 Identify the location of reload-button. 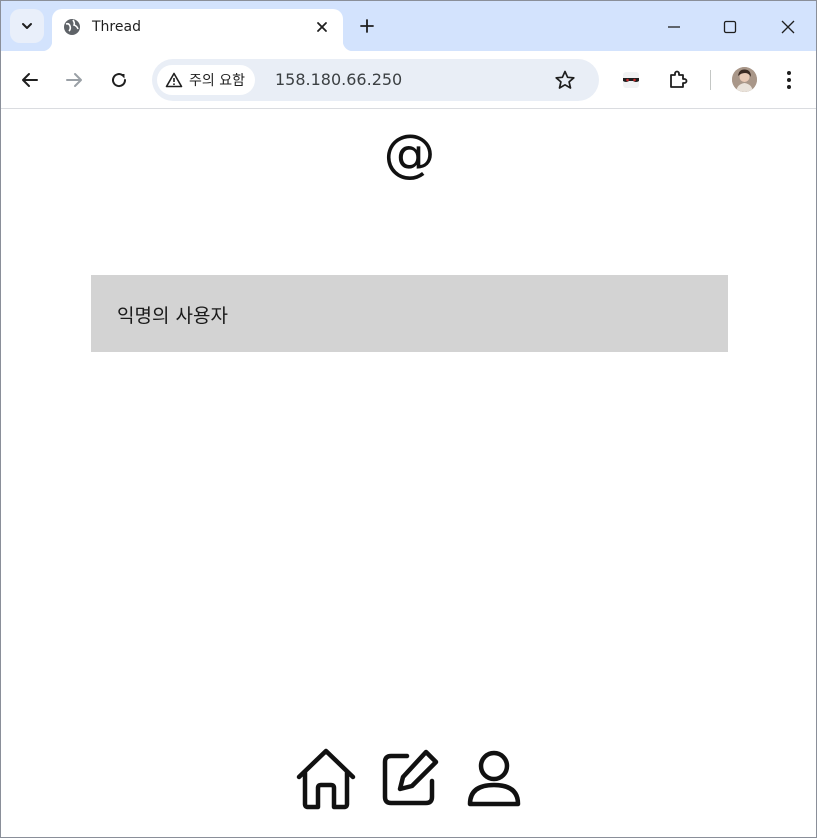
(119, 80).